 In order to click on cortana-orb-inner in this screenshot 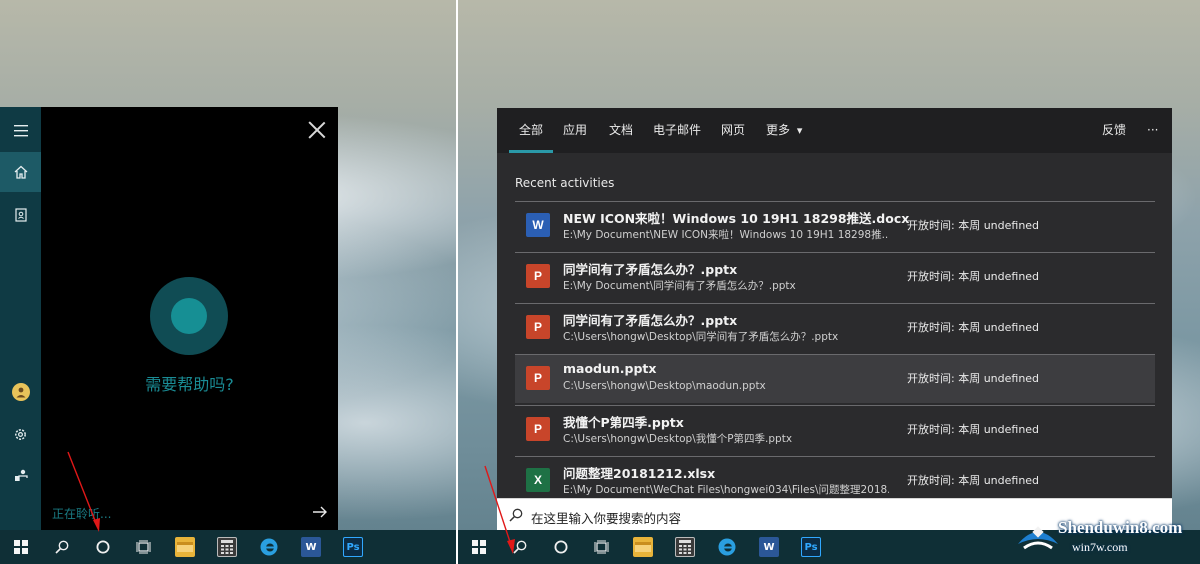, I will do `click(189, 316)`.